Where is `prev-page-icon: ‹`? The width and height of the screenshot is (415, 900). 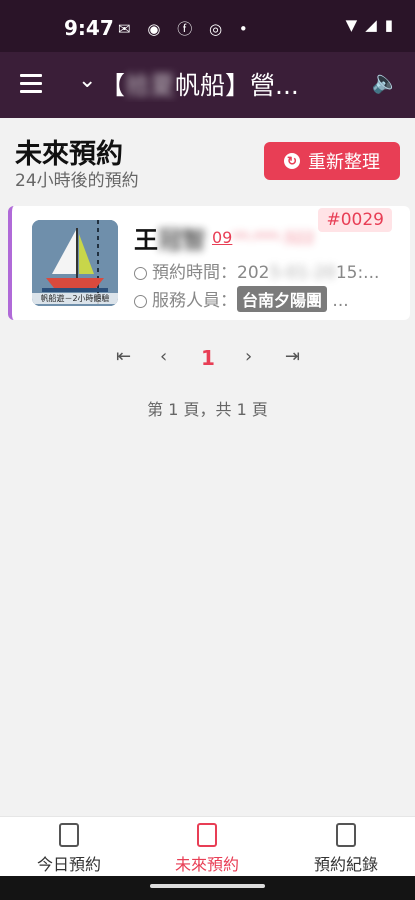
prev-page-icon: ‹ is located at coordinates (163, 356).